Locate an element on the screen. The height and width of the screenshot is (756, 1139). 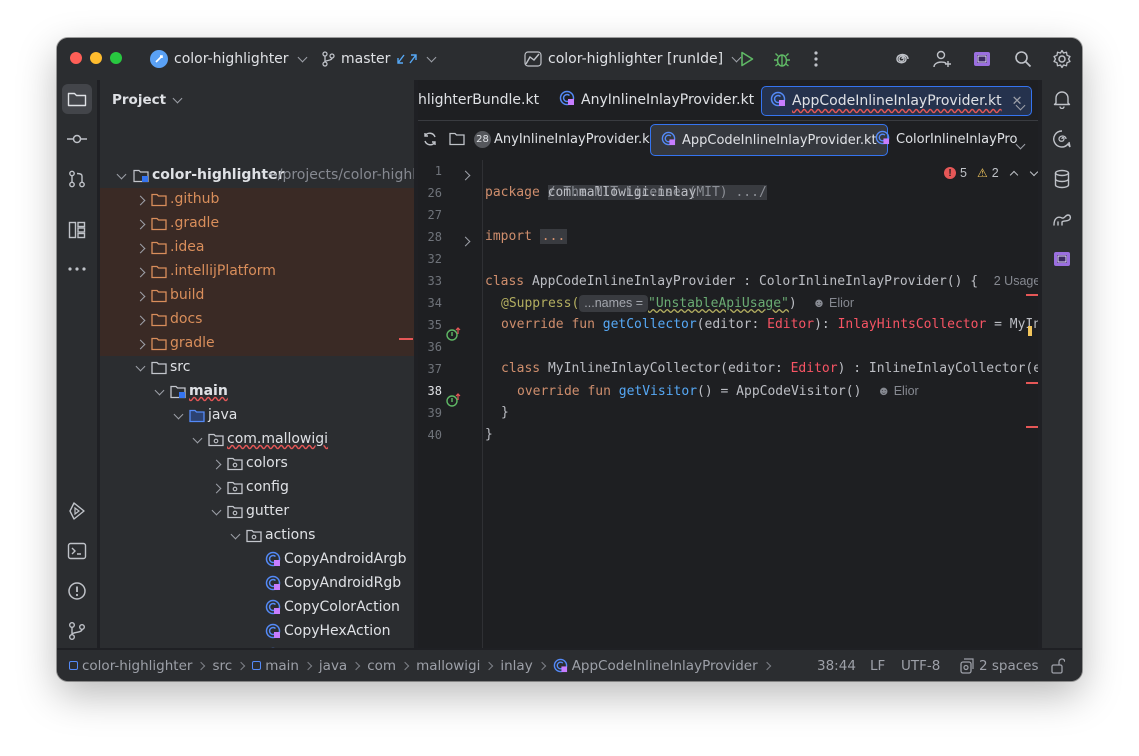
line-number: 39 is located at coordinates (430, 413).